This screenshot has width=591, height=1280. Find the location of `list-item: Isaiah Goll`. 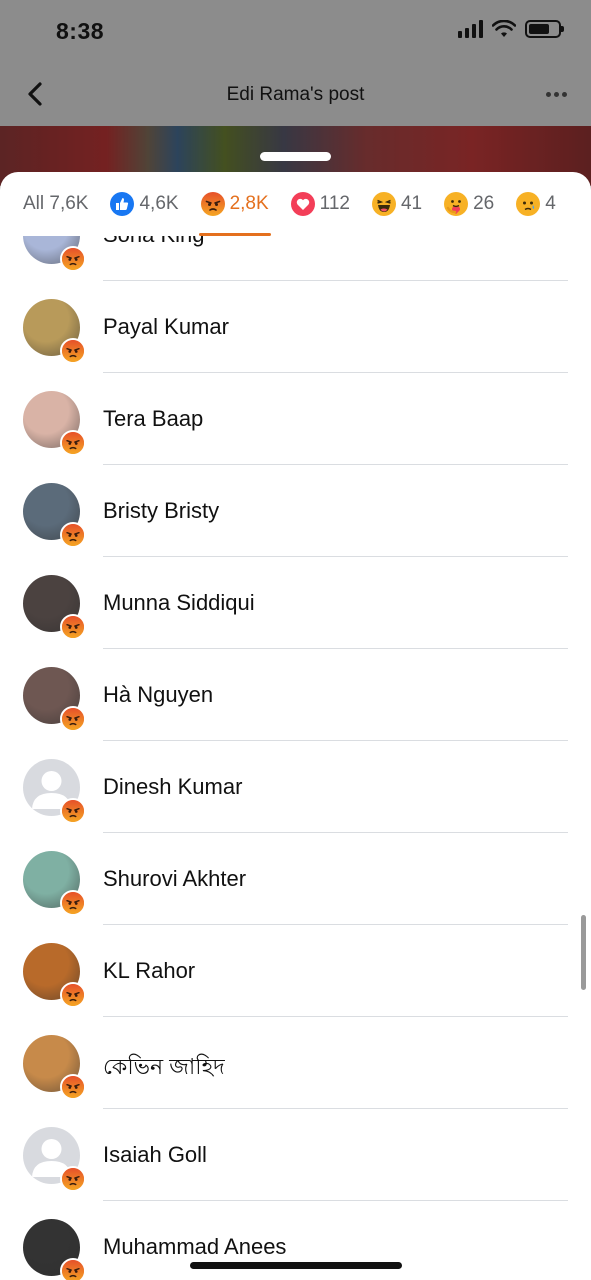

list-item: Isaiah Goll is located at coordinates (295, 1155).